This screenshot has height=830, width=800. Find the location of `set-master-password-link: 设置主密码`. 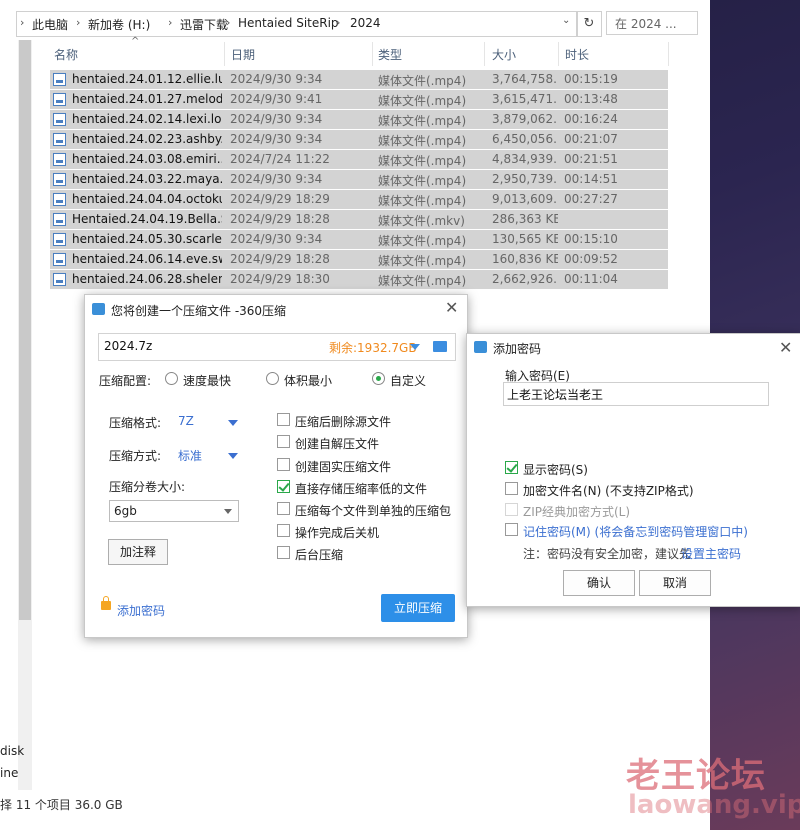

set-master-password-link: 设置主密码 is located at coordinates (711, 553).